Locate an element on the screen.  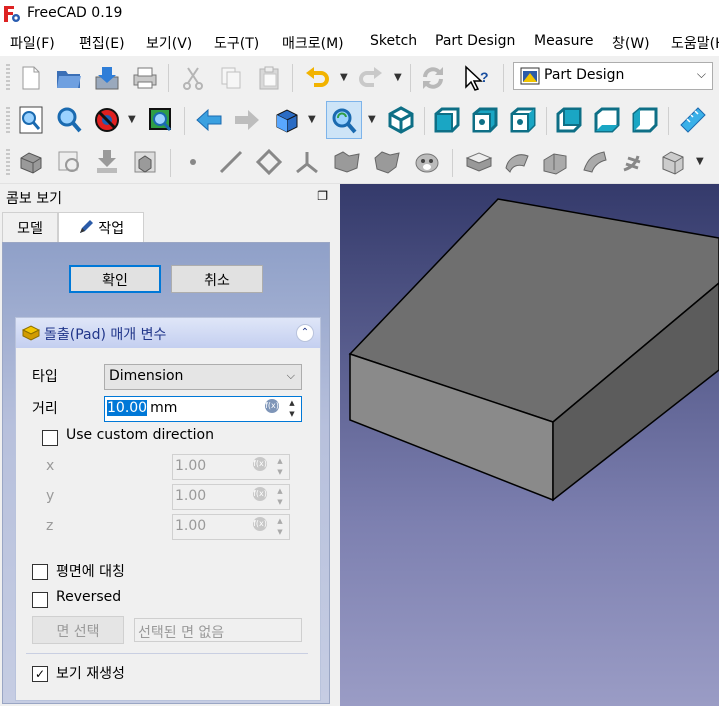
select-face-button: 면 선택 is located at coordinates (78, 630).